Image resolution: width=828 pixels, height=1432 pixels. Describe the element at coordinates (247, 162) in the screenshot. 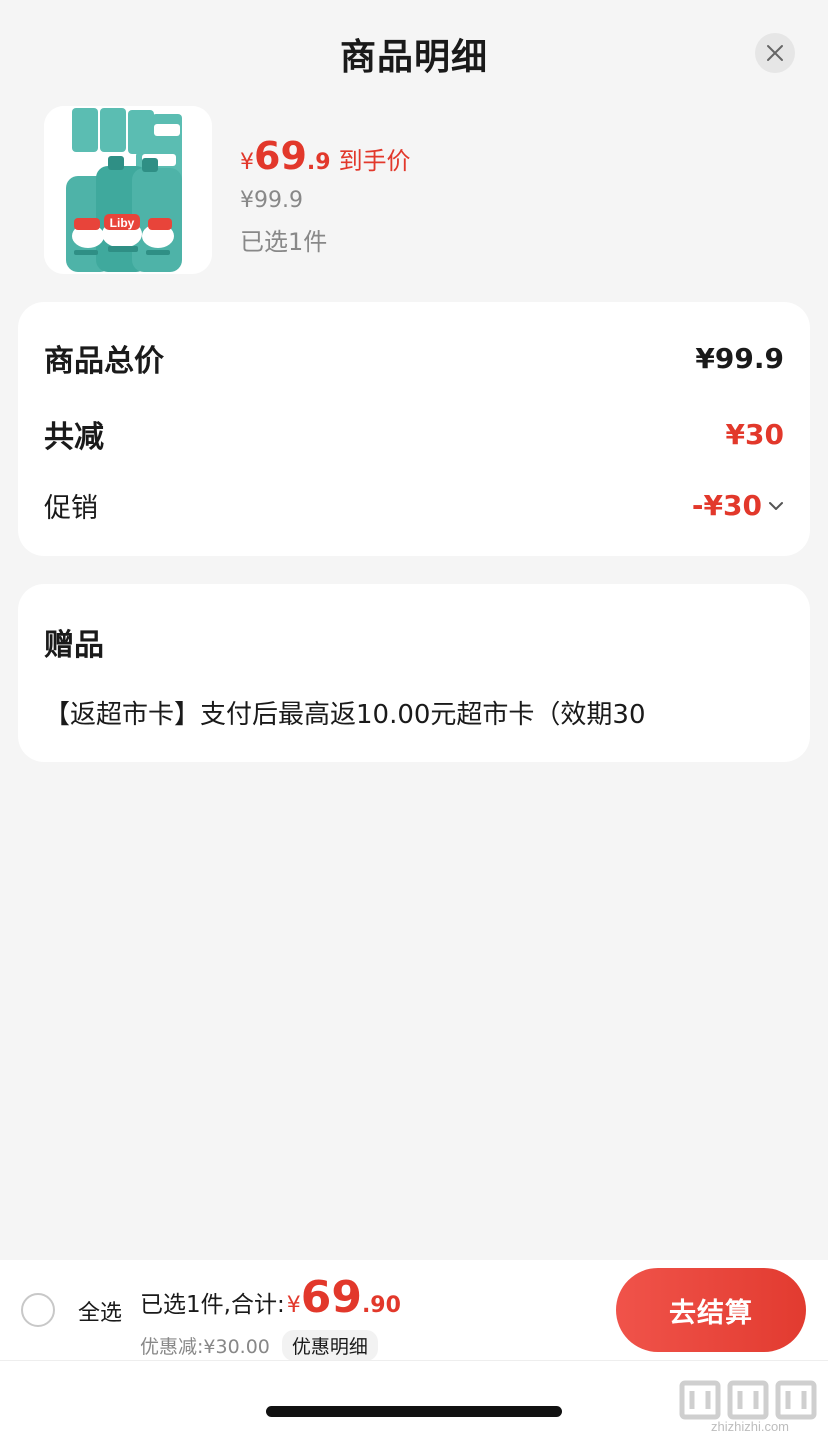

I see `price-currency: ¥` at that location.